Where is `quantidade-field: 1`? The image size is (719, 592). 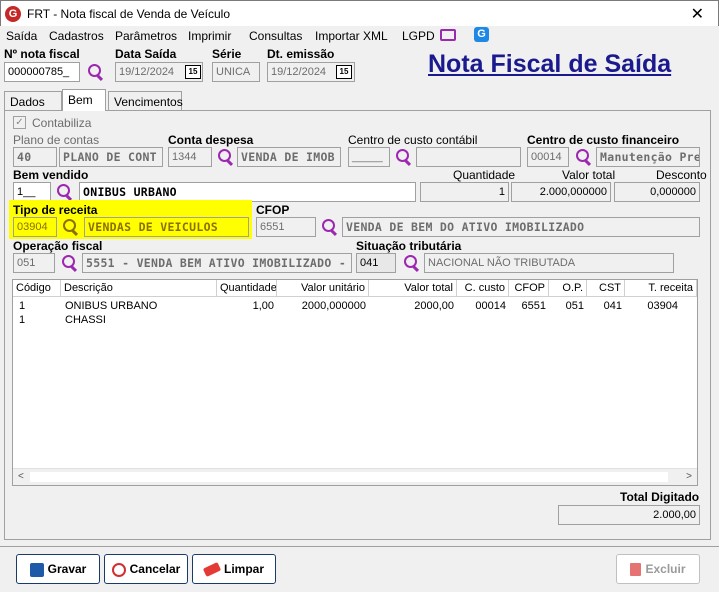 quantidade-field: 1 is located at coordinates (464, 192).